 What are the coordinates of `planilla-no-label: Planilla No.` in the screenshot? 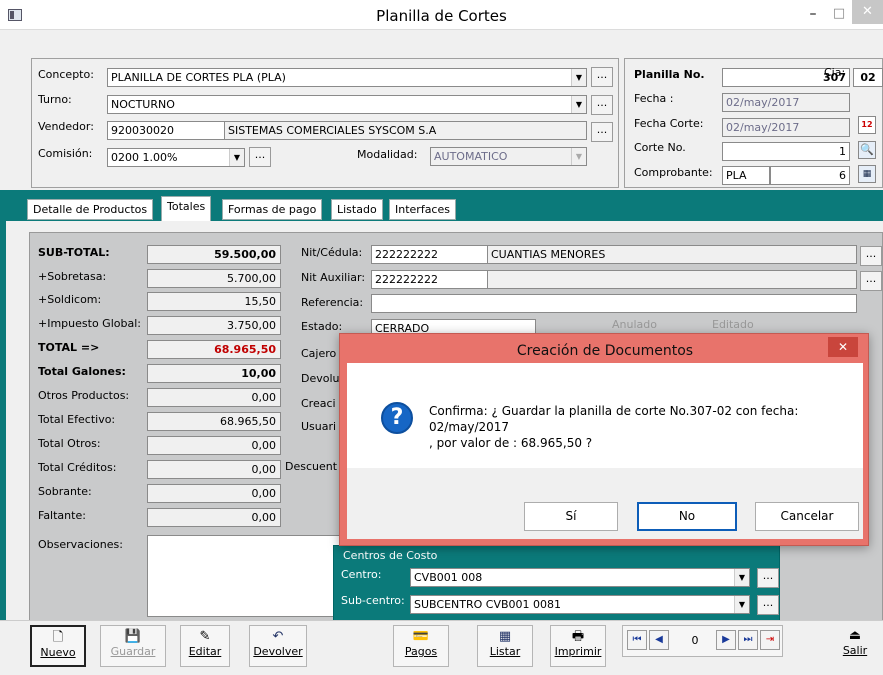 It's located at (669, 74).